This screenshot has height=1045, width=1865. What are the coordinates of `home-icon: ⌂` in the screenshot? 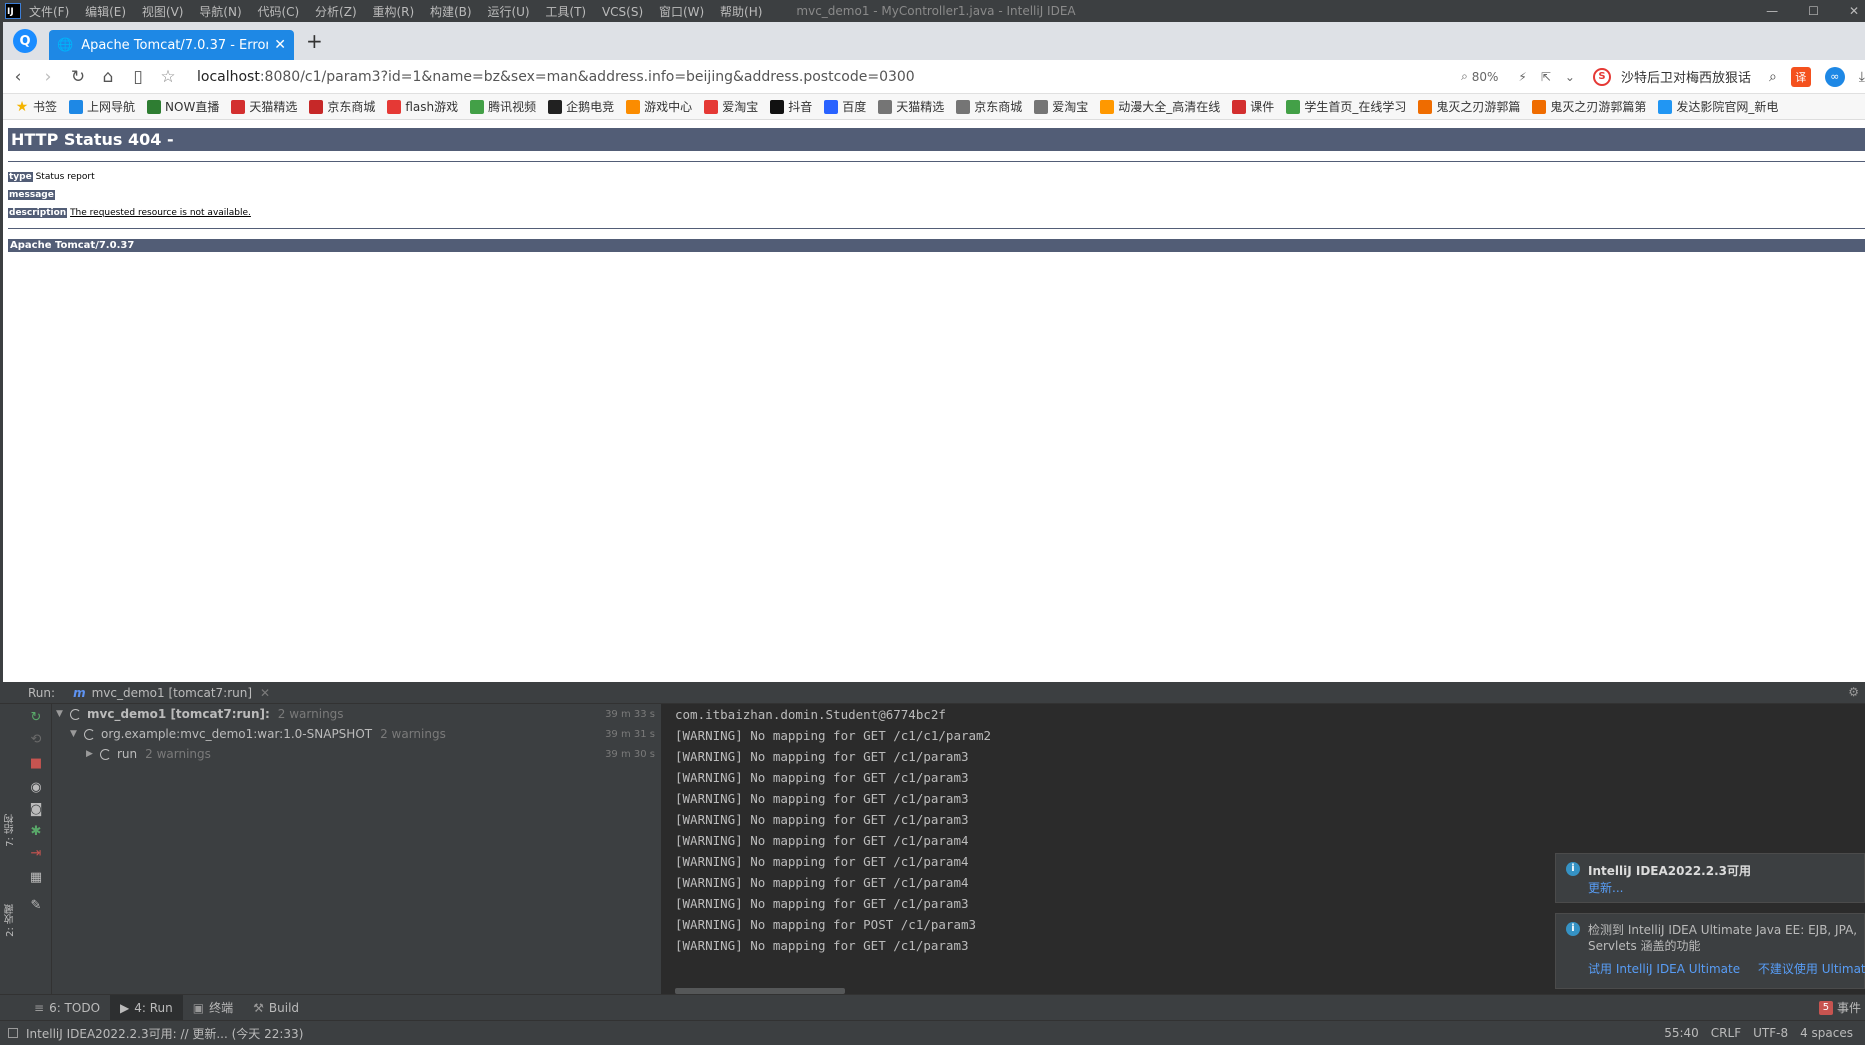 It's located at (108, 77).